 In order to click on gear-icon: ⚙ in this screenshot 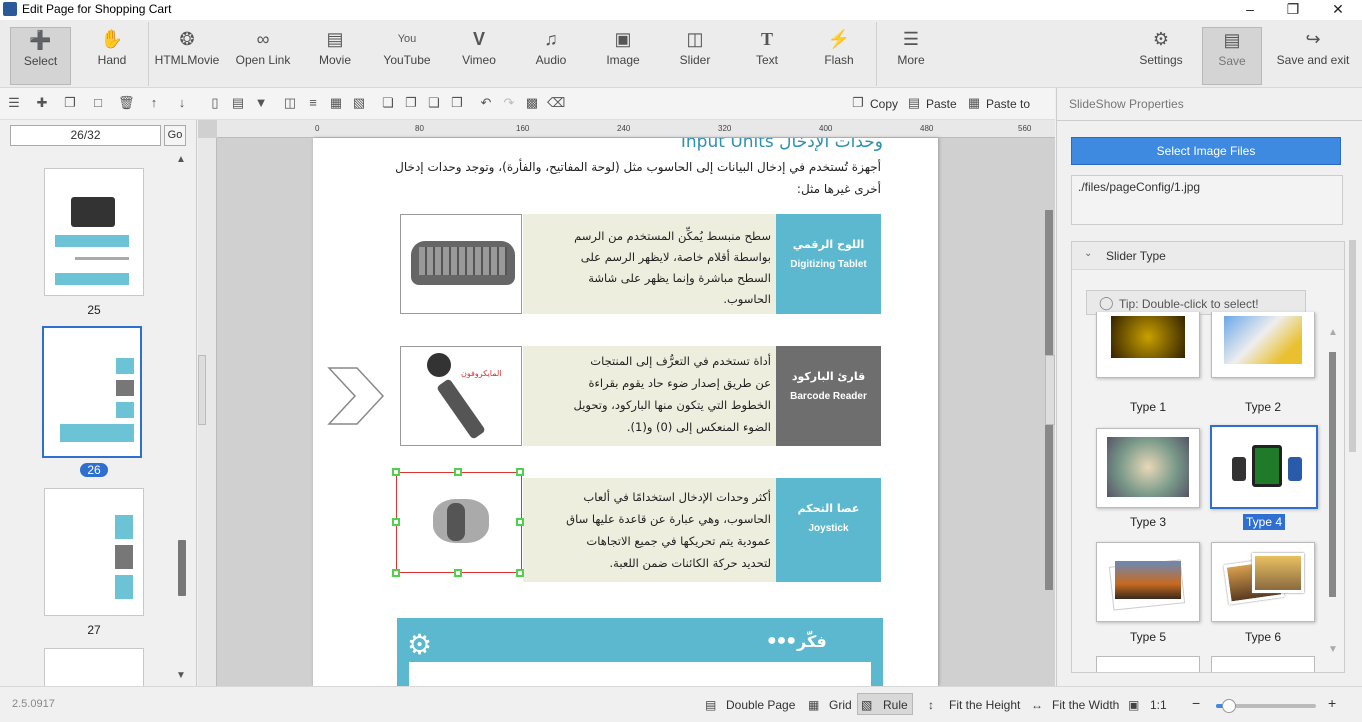, I will do `click(1161, 39)`.